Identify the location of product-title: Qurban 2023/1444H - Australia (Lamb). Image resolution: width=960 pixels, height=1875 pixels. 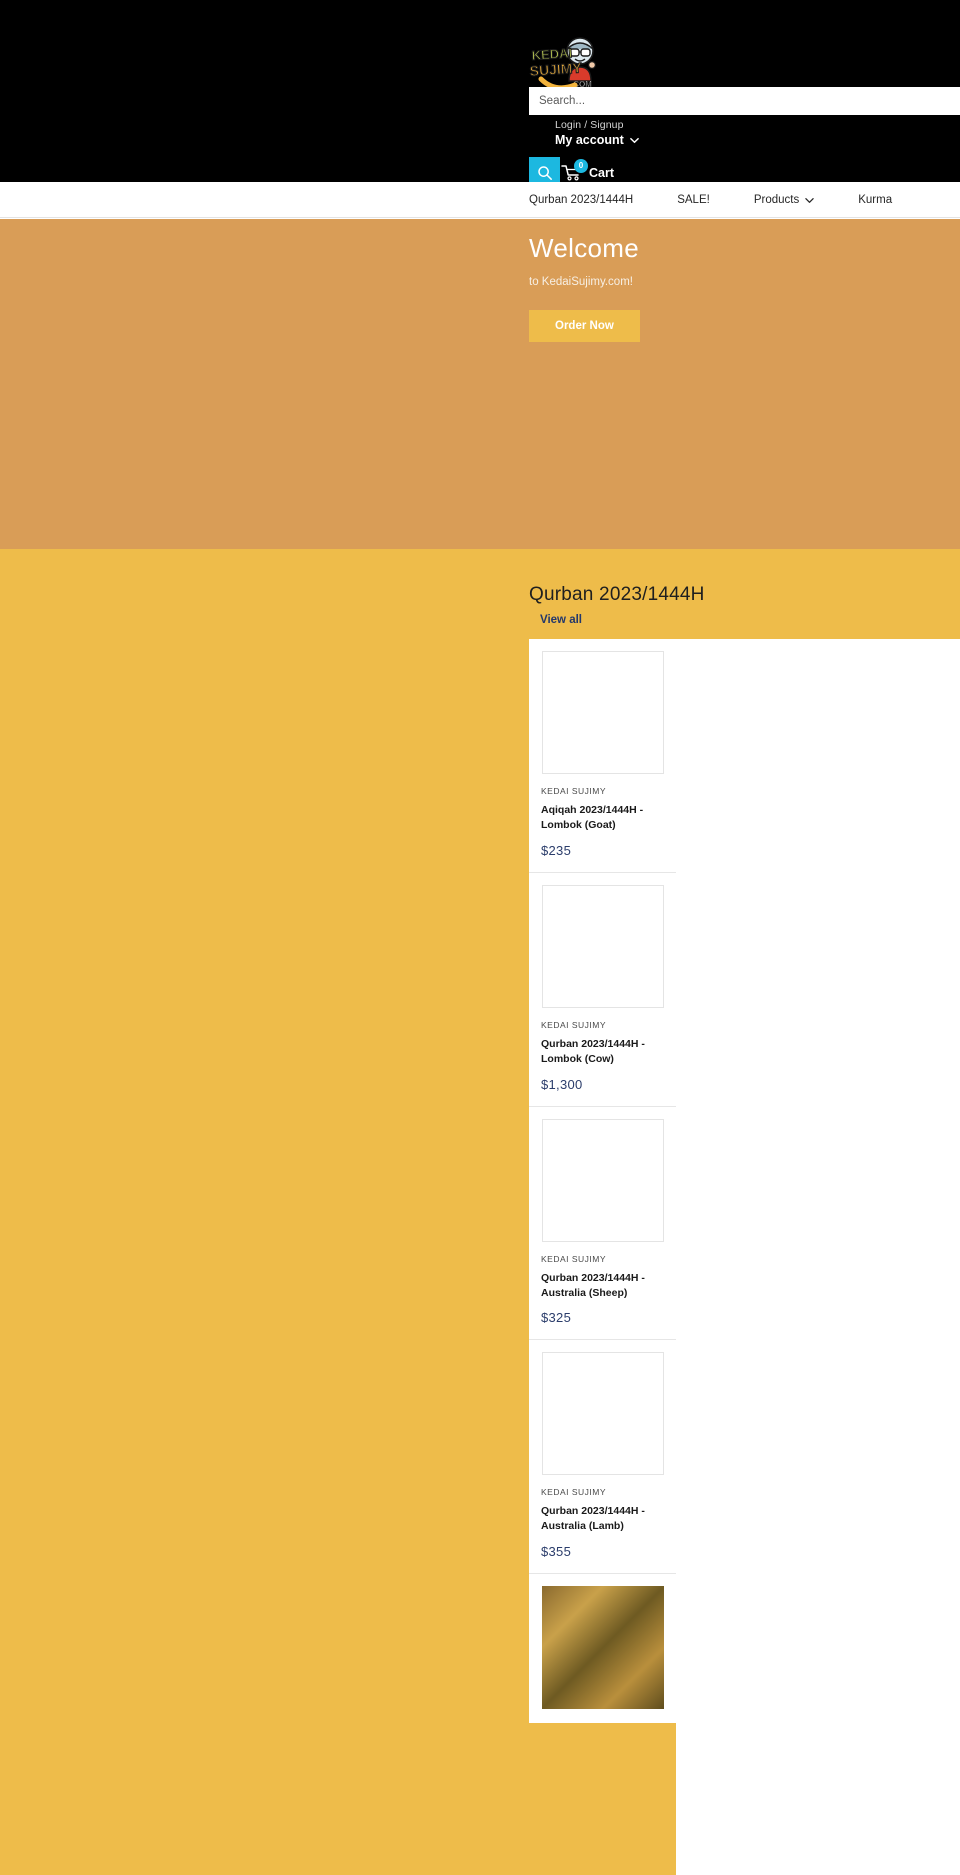
(593, 1519).